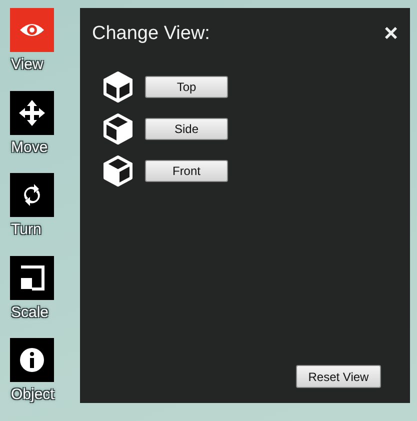  Describe the element at coordinates (338, 376) in the screenshot. I see `reset-view-button: Reset View` at that location.